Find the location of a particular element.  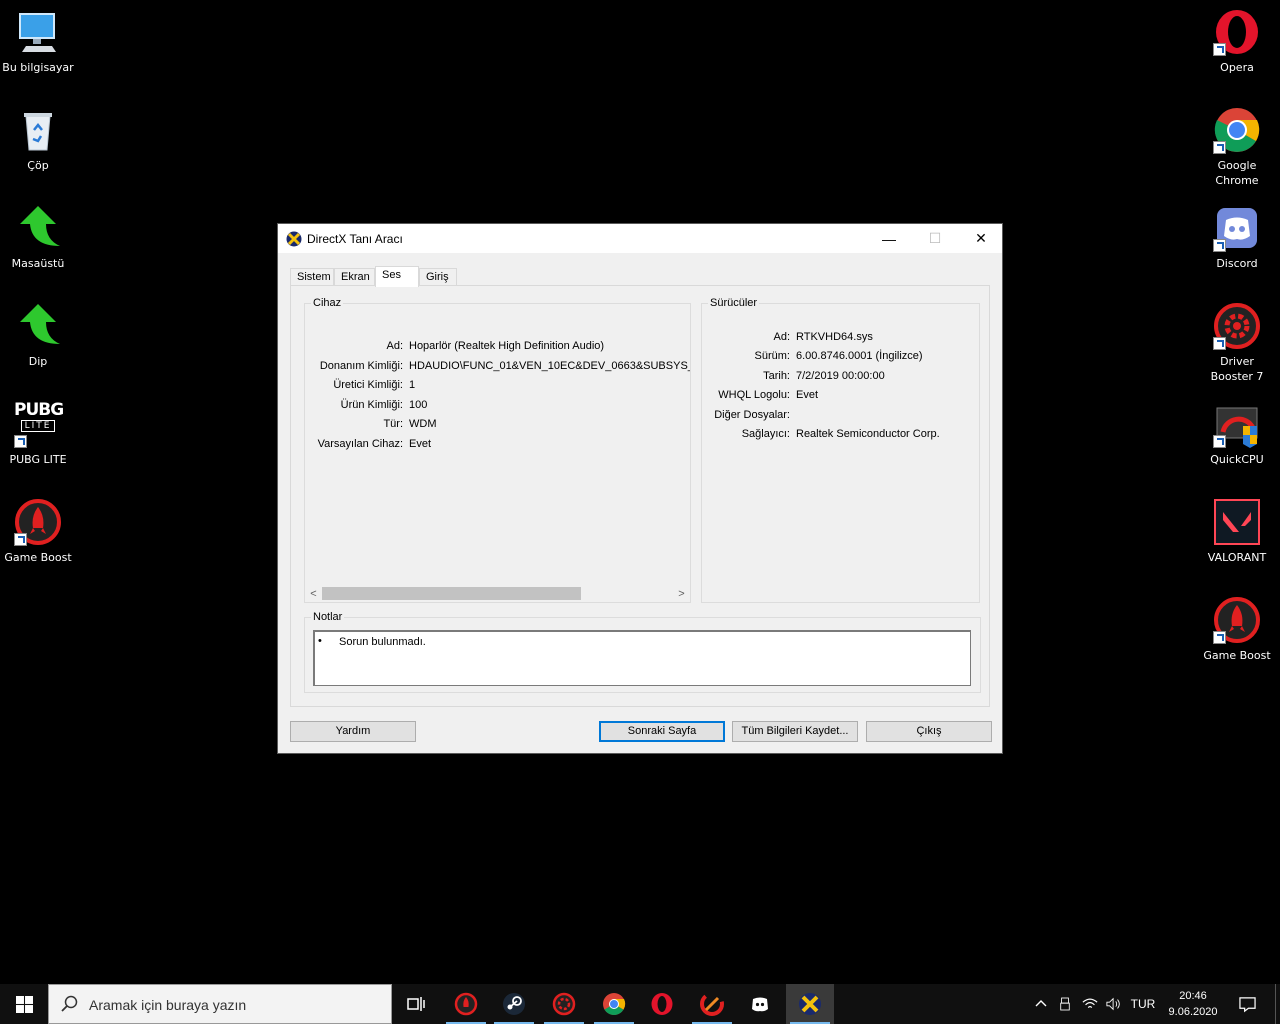

desktop-icon-quickcpu: QuickCPU is located at coordinates (1237, 433).